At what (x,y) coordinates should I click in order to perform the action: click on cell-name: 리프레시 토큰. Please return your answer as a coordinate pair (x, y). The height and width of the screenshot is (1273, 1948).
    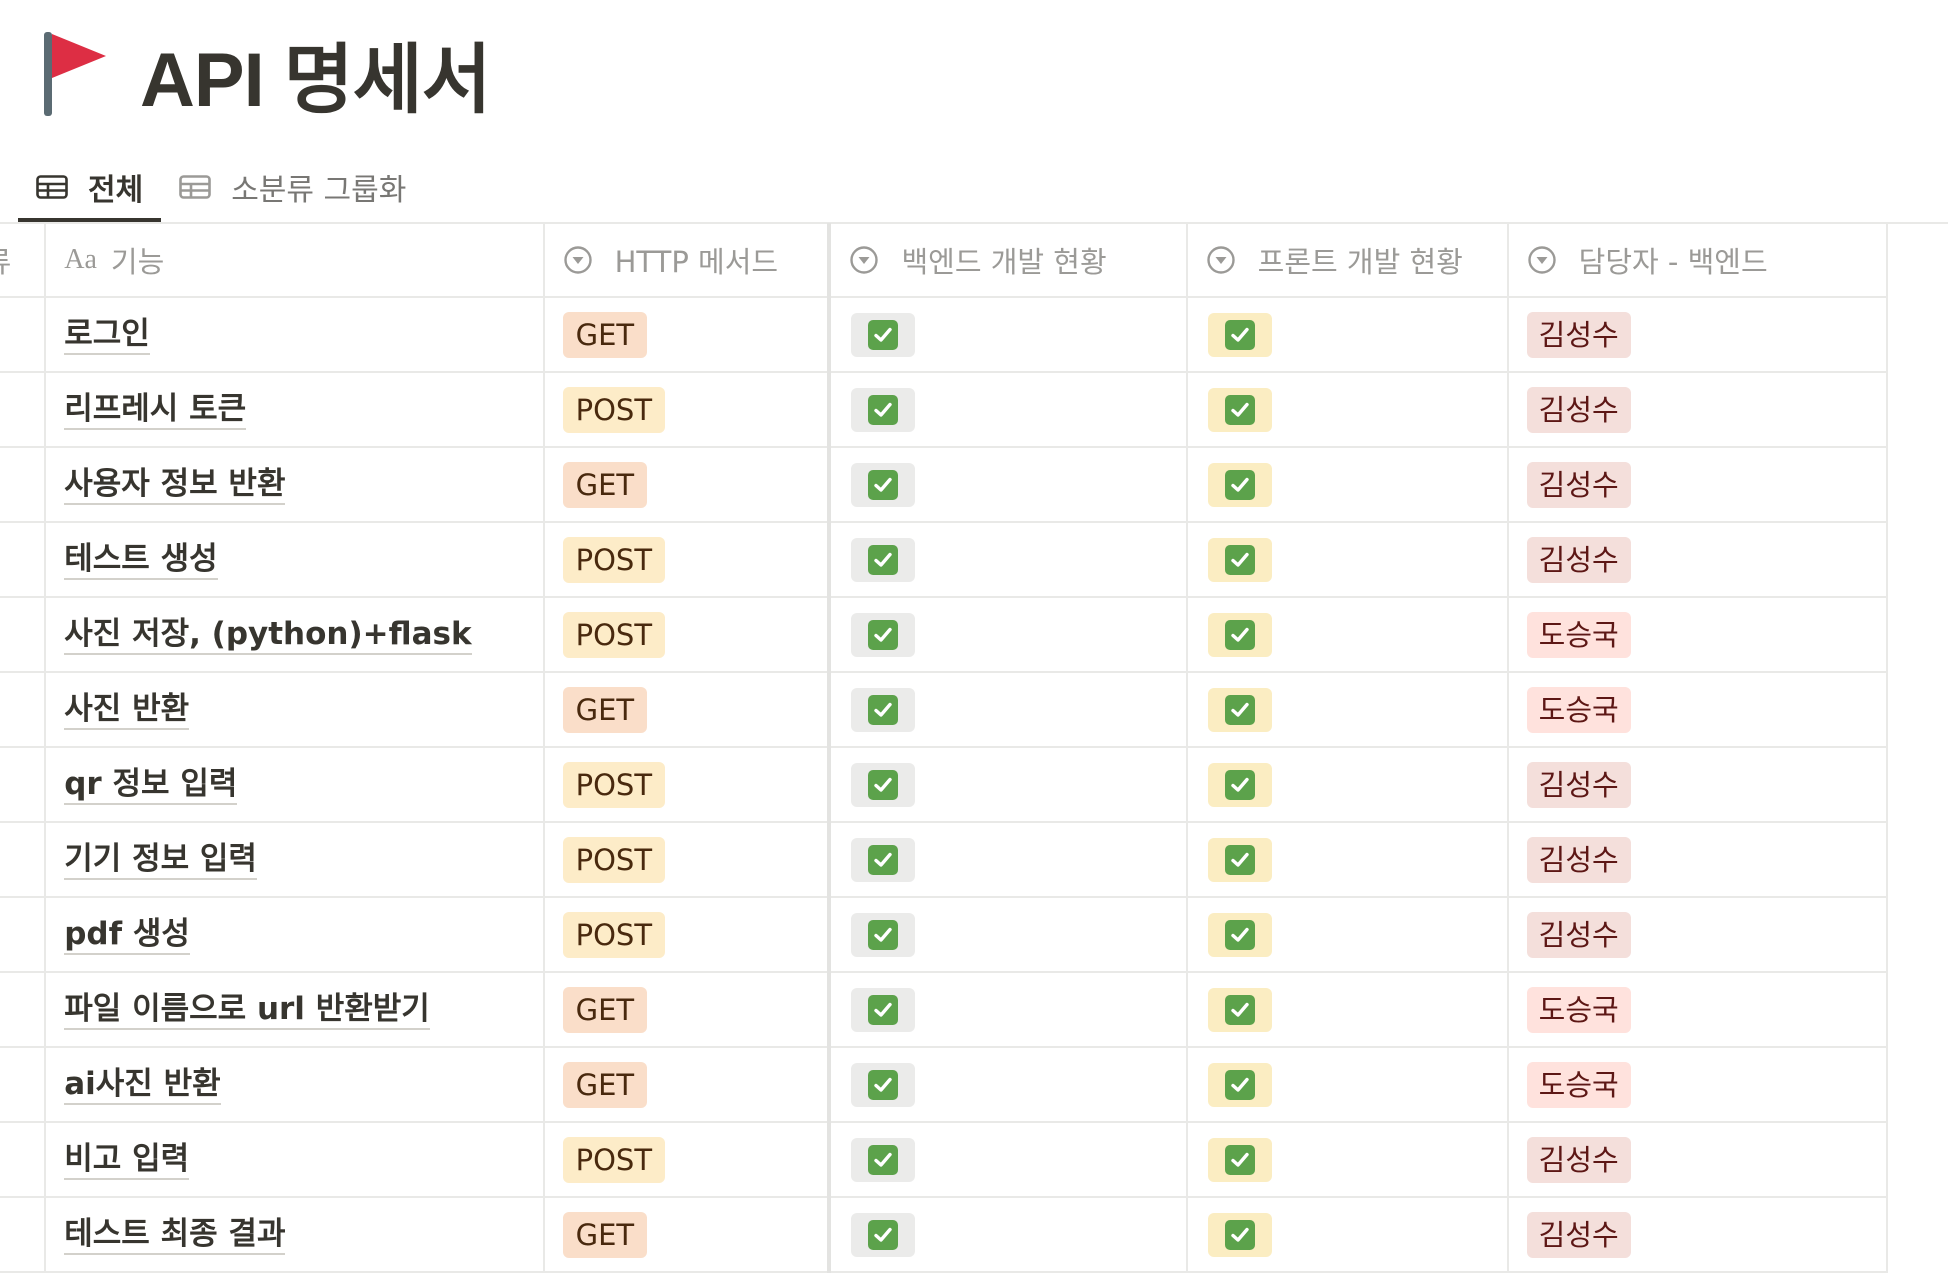
    Looking at the image, I should click on (295, 410).